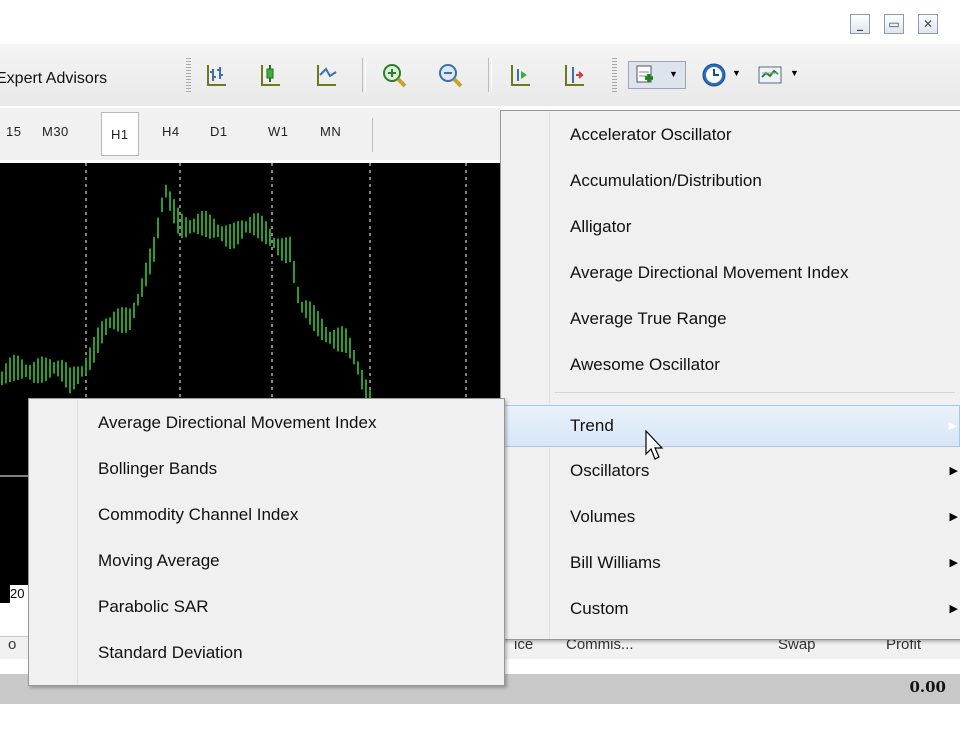  Describe the element at coordinates (373, 135) in the screenshot. I see `period-separator` at that location.